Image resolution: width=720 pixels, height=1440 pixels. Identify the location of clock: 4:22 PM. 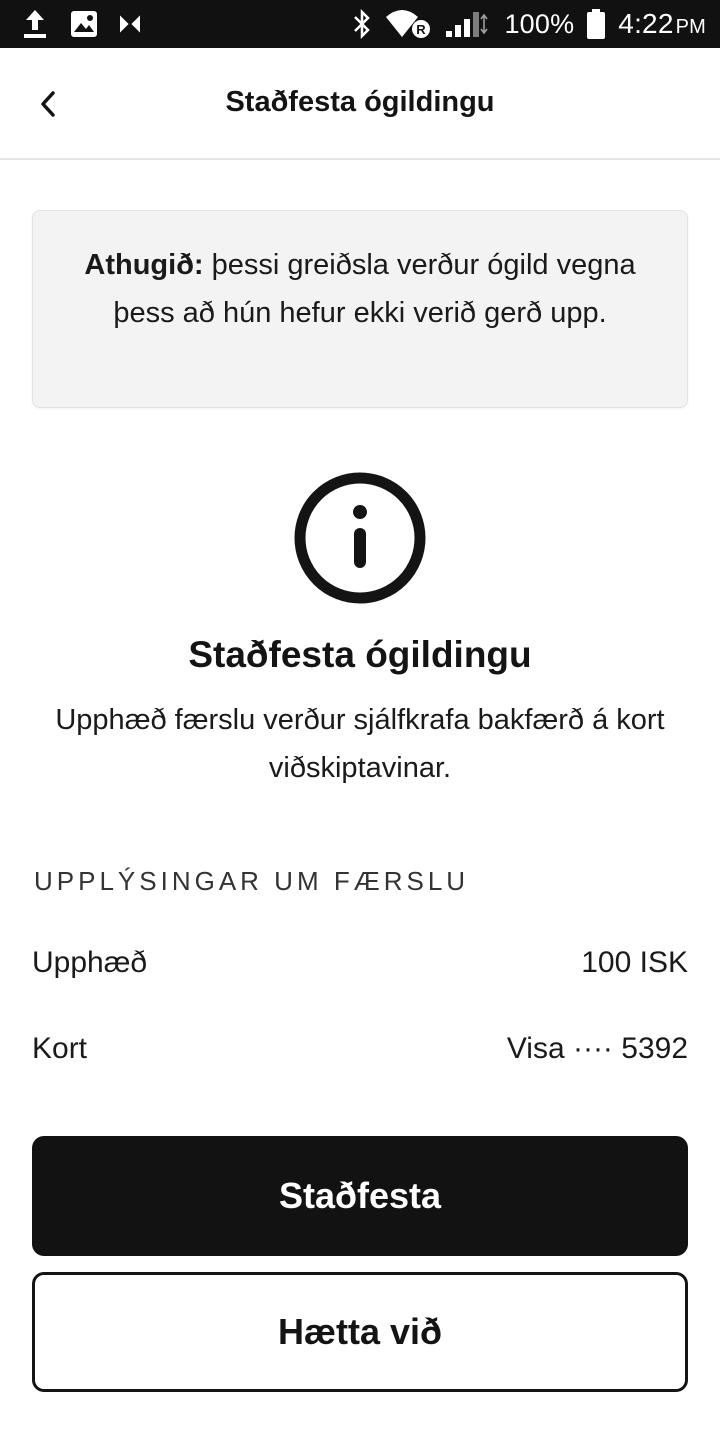
(662, 23).